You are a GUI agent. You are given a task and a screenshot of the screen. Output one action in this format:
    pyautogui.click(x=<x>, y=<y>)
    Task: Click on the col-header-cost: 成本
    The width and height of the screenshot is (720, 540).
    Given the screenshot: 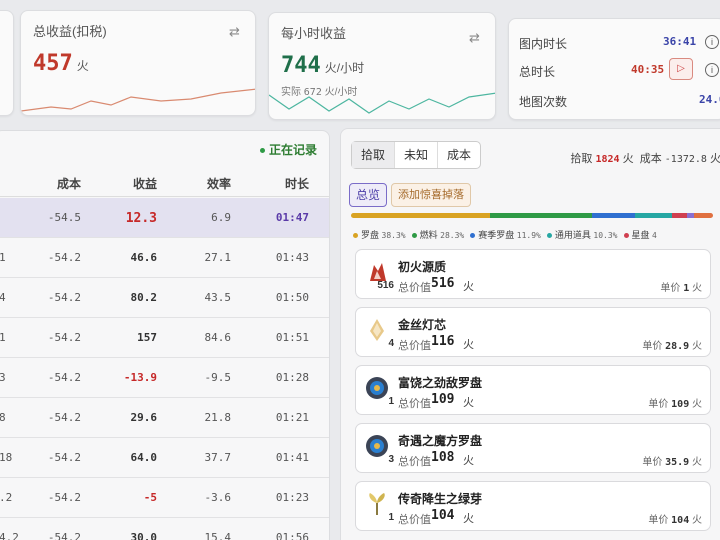 What is the action you would take?
    pyautogui.click(x=58, y=183)
    